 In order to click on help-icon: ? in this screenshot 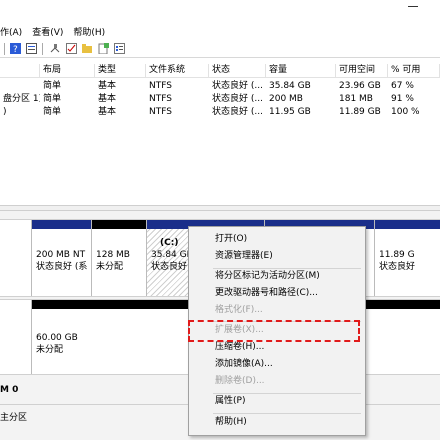, I will do `click(15, 49)`.